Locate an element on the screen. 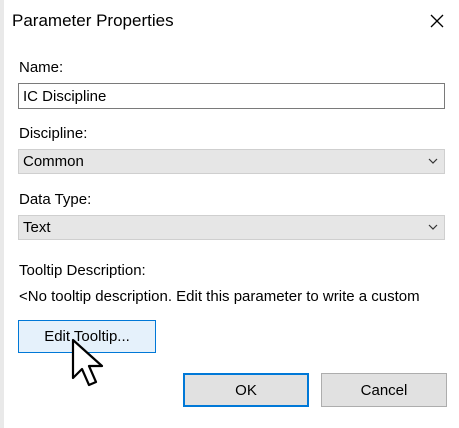 The height and width of the screenshot is (428, 459). name-label: Name: is located at coordinates (41, 67).